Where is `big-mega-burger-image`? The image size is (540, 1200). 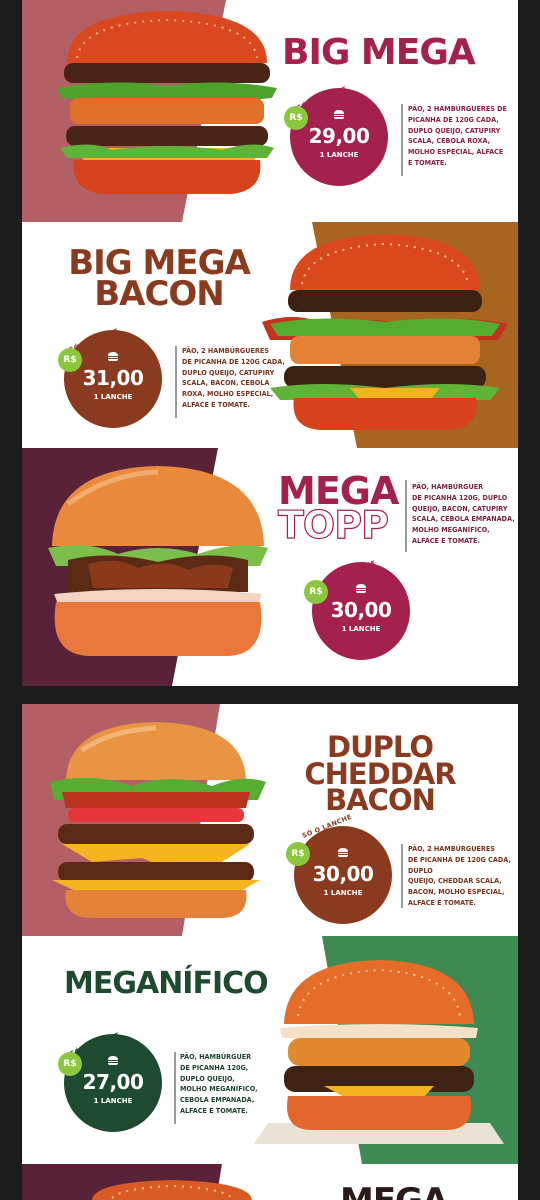 big-mega-burger-image is located at coordinates (167, 102).